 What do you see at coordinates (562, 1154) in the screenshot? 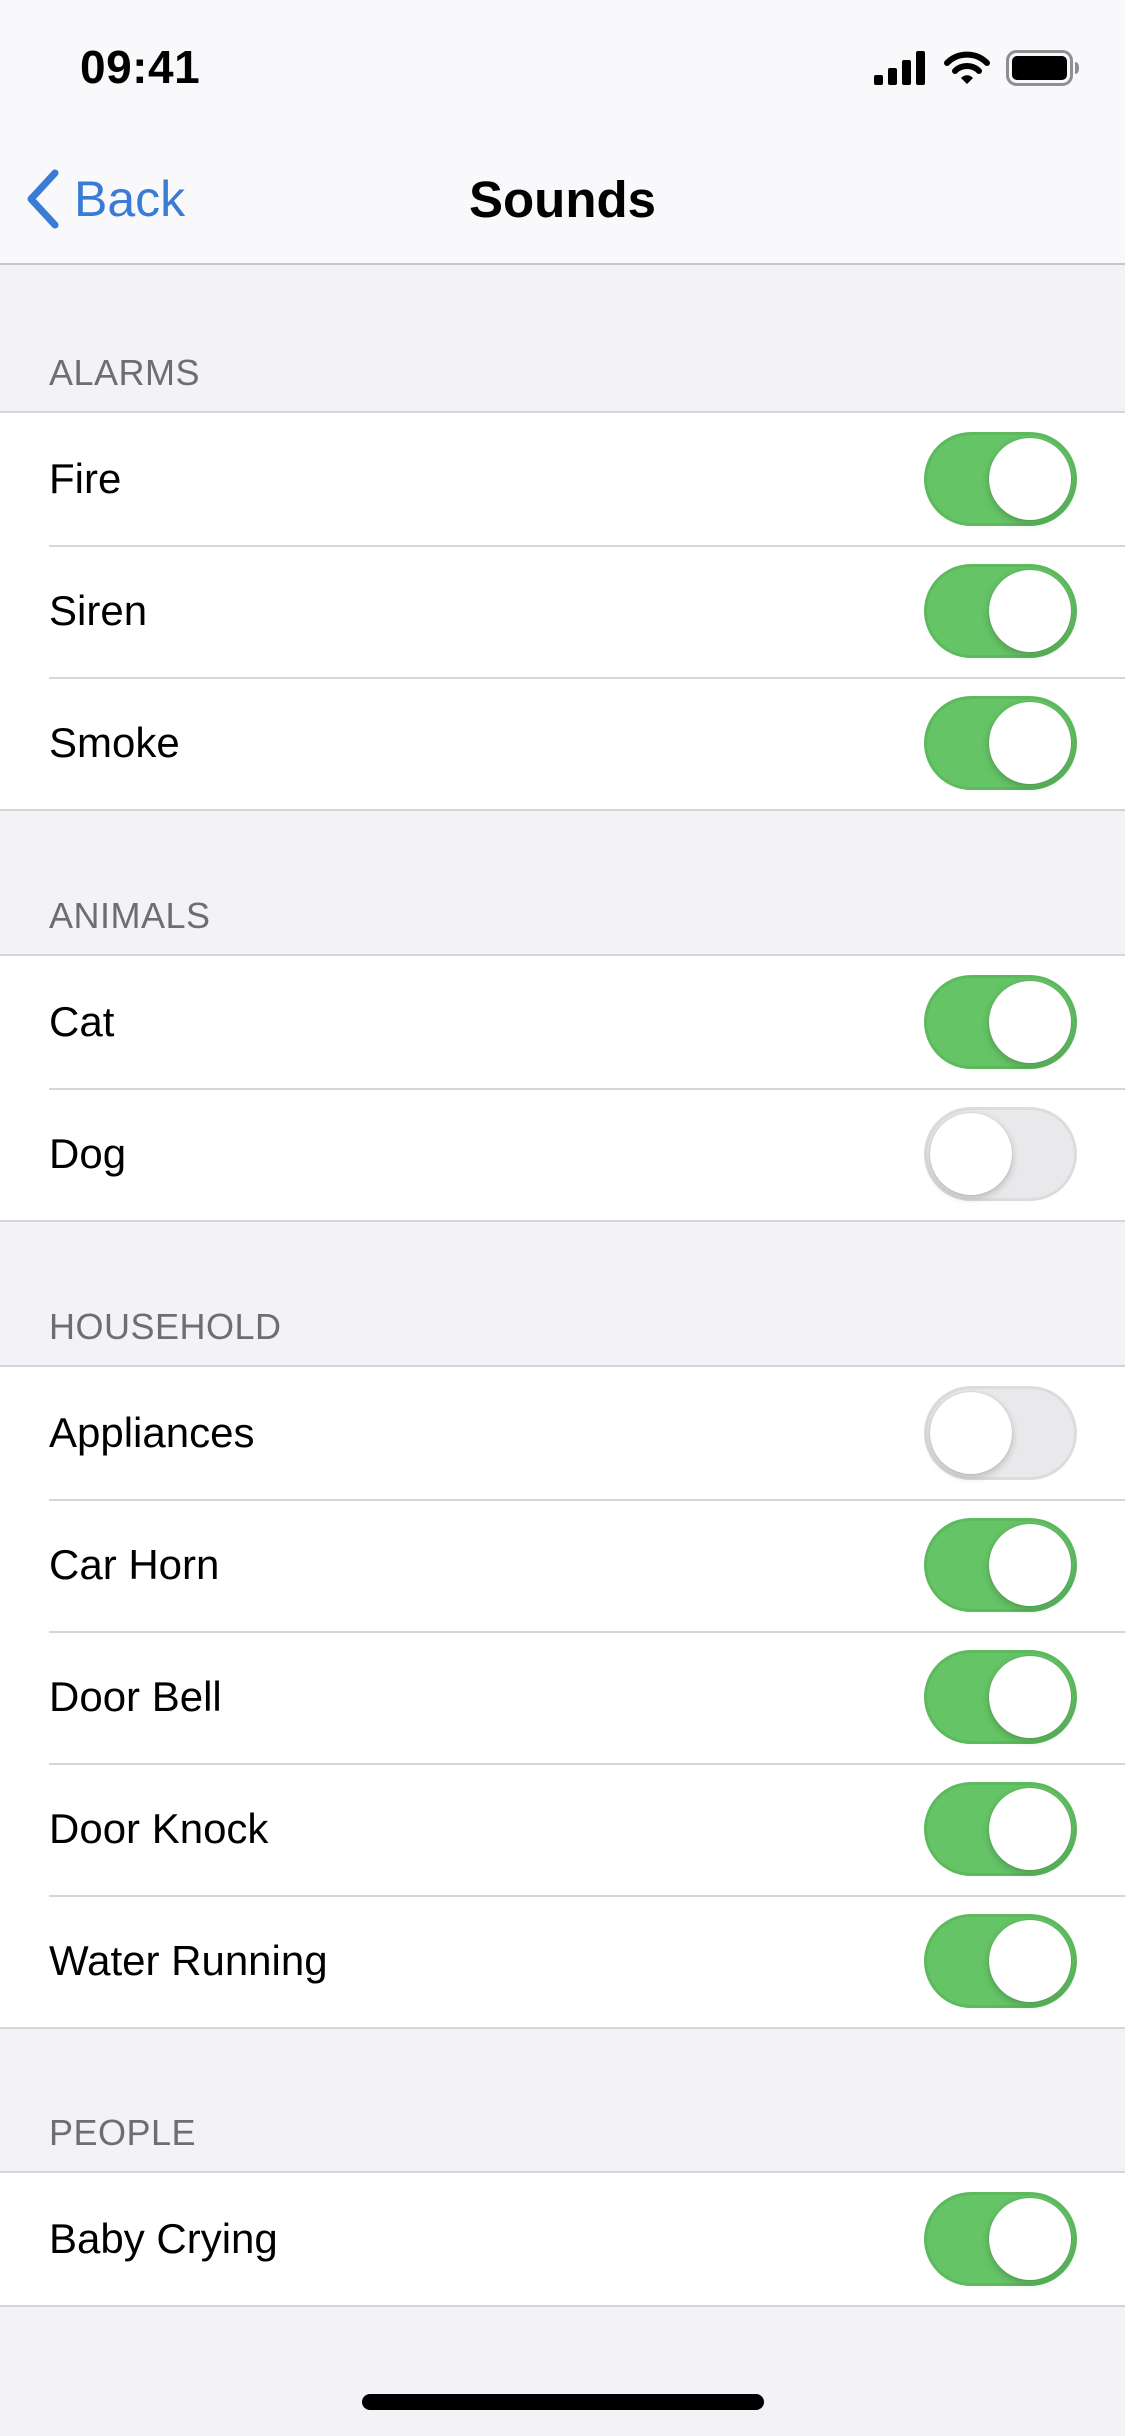
I see `list-item-dog: Dog` at bounding box center [562, 1154].